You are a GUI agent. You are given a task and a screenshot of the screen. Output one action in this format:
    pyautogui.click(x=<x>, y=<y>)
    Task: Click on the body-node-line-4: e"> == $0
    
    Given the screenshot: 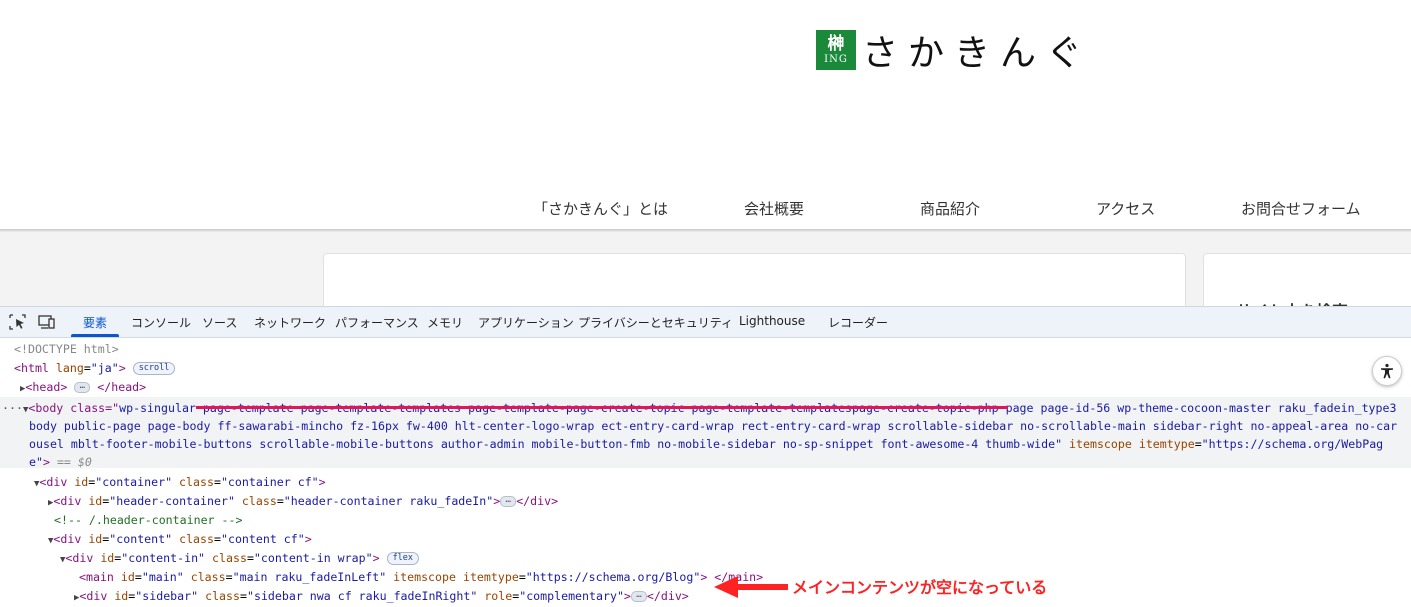 What is the action you would take?
    pyautogui.click(x=60, y=462)
    